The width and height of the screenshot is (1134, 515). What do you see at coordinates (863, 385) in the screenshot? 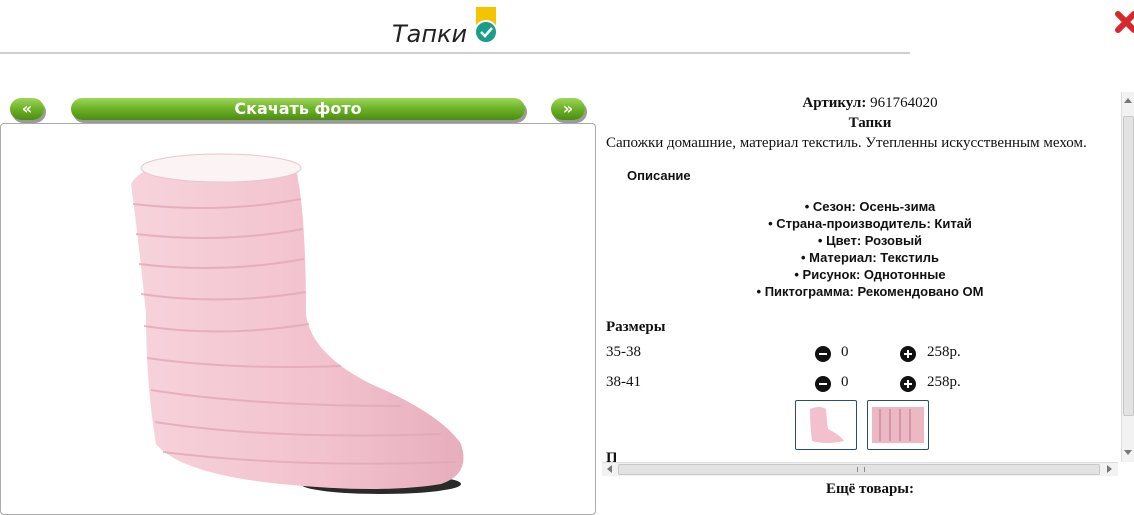
I see `size-row: 38-41 0 258р.` at bounding box center [863, 385].